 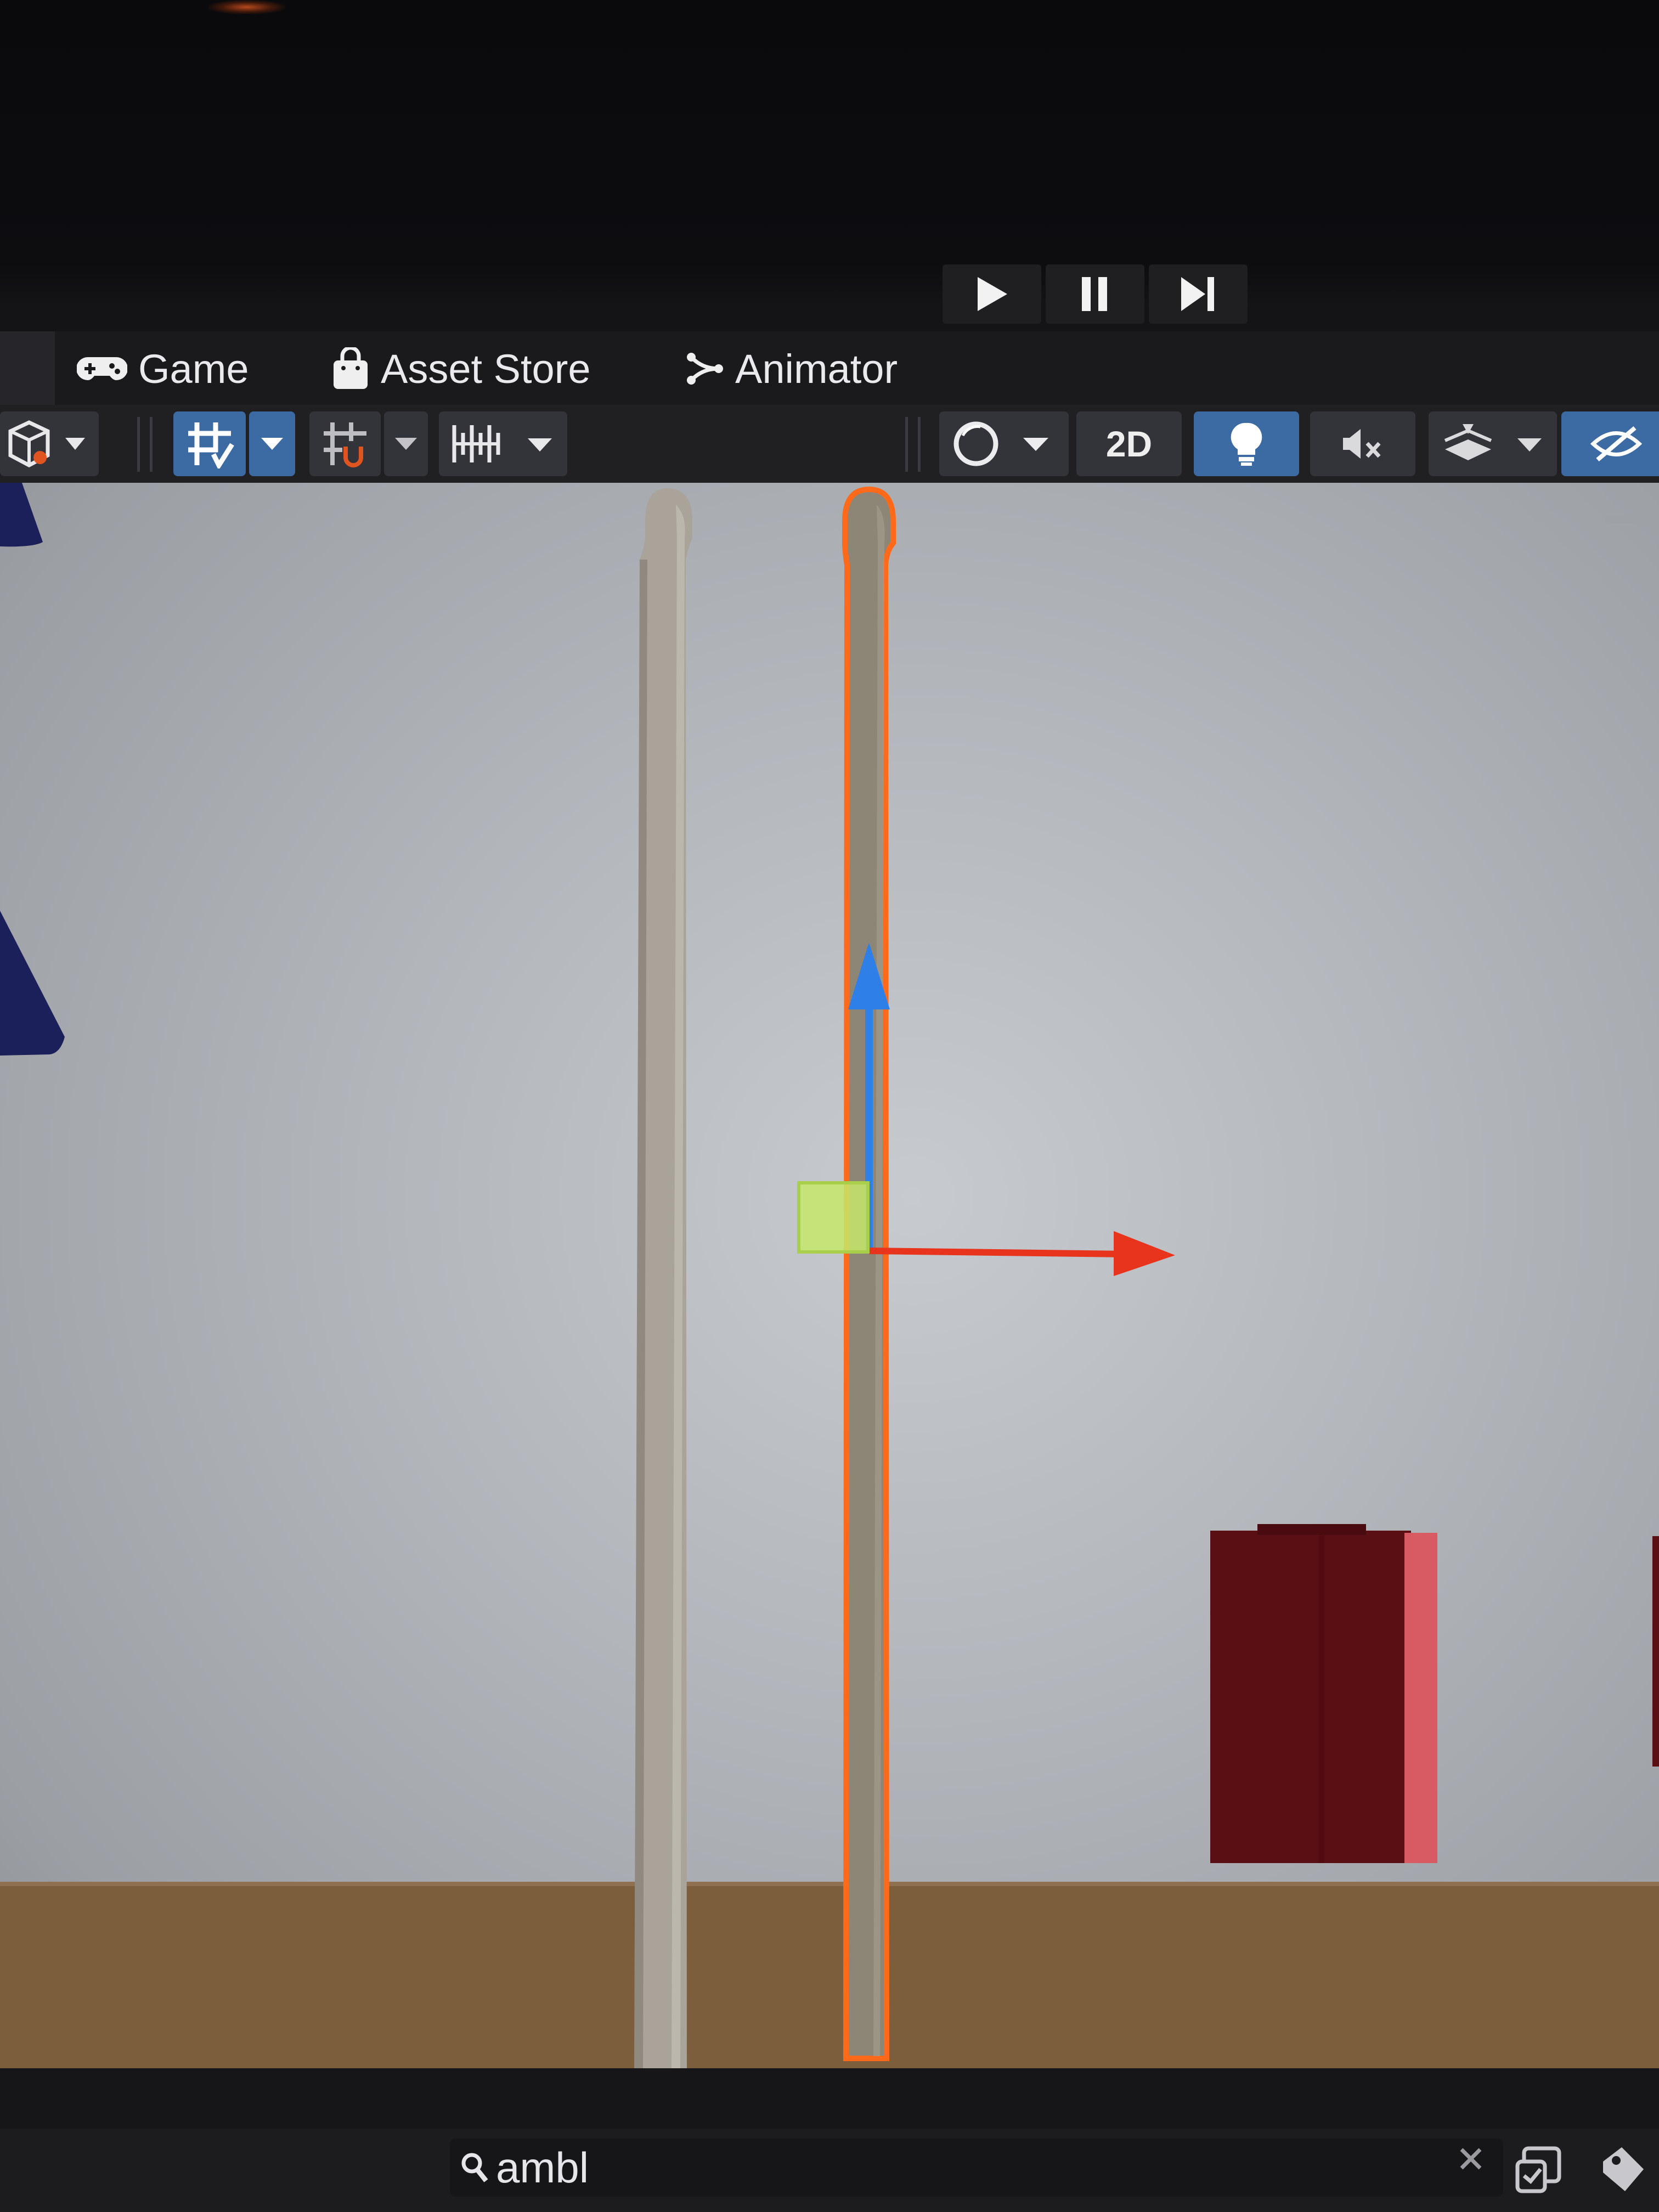 What do you see at coordinates (1539, 2169) in the screenshot?
I see `search-by-type-icon` at bounding box center [1539, 2169].